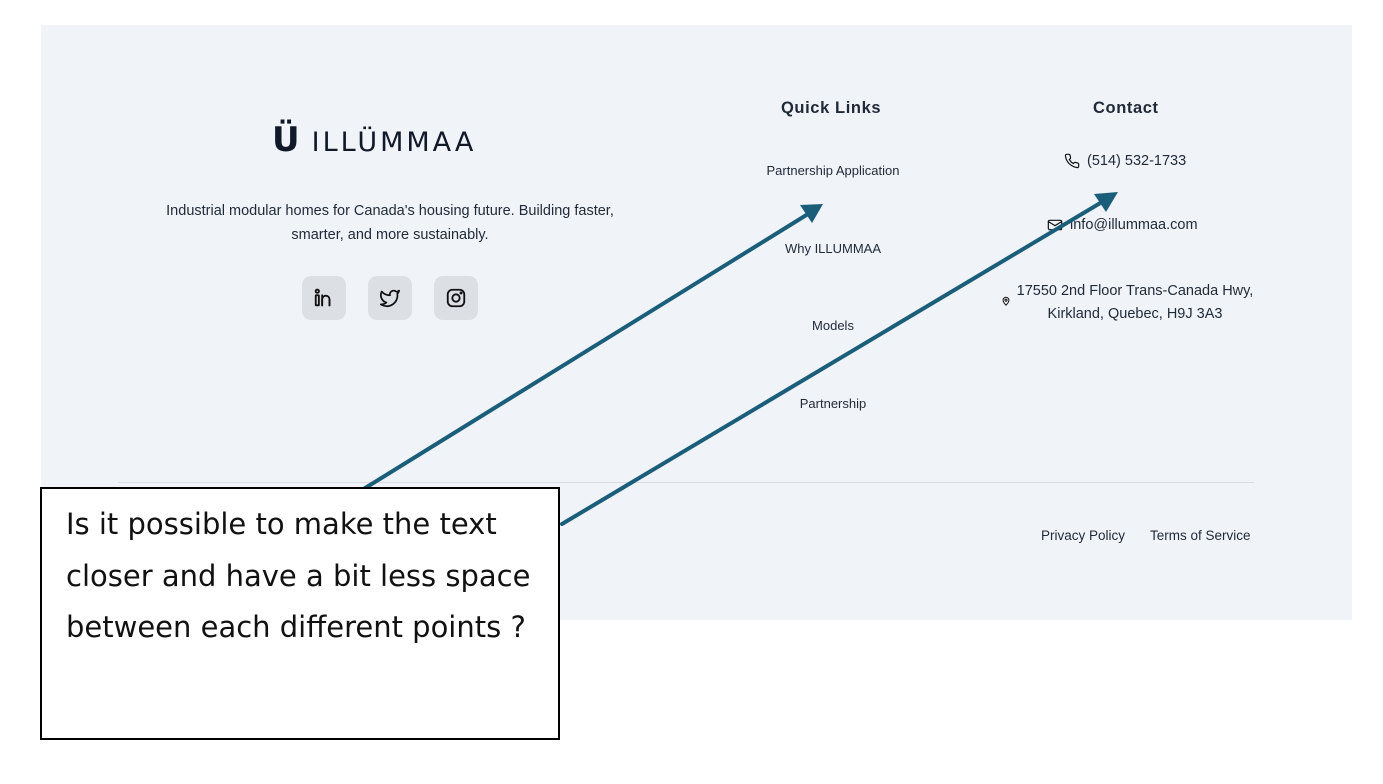 The image size is (1383, 784). Describe the element at coordinates (833, 325) in the screenshot. I see `quick-link-models: Models` at that location.